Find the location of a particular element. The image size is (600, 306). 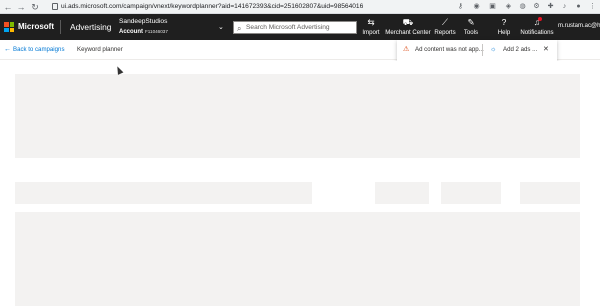

reload-icon: ↻ is located at coordinates (35, 7).